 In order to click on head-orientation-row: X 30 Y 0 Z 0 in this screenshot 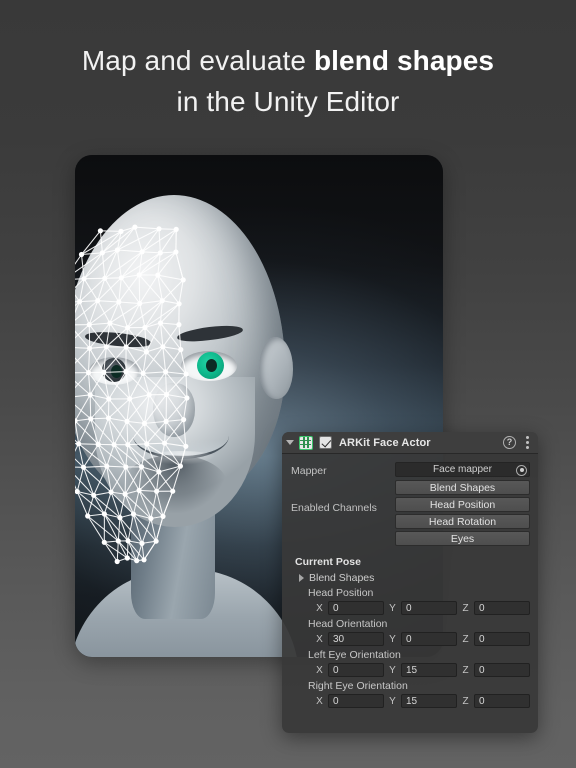, I will do `click(422, 639)`.